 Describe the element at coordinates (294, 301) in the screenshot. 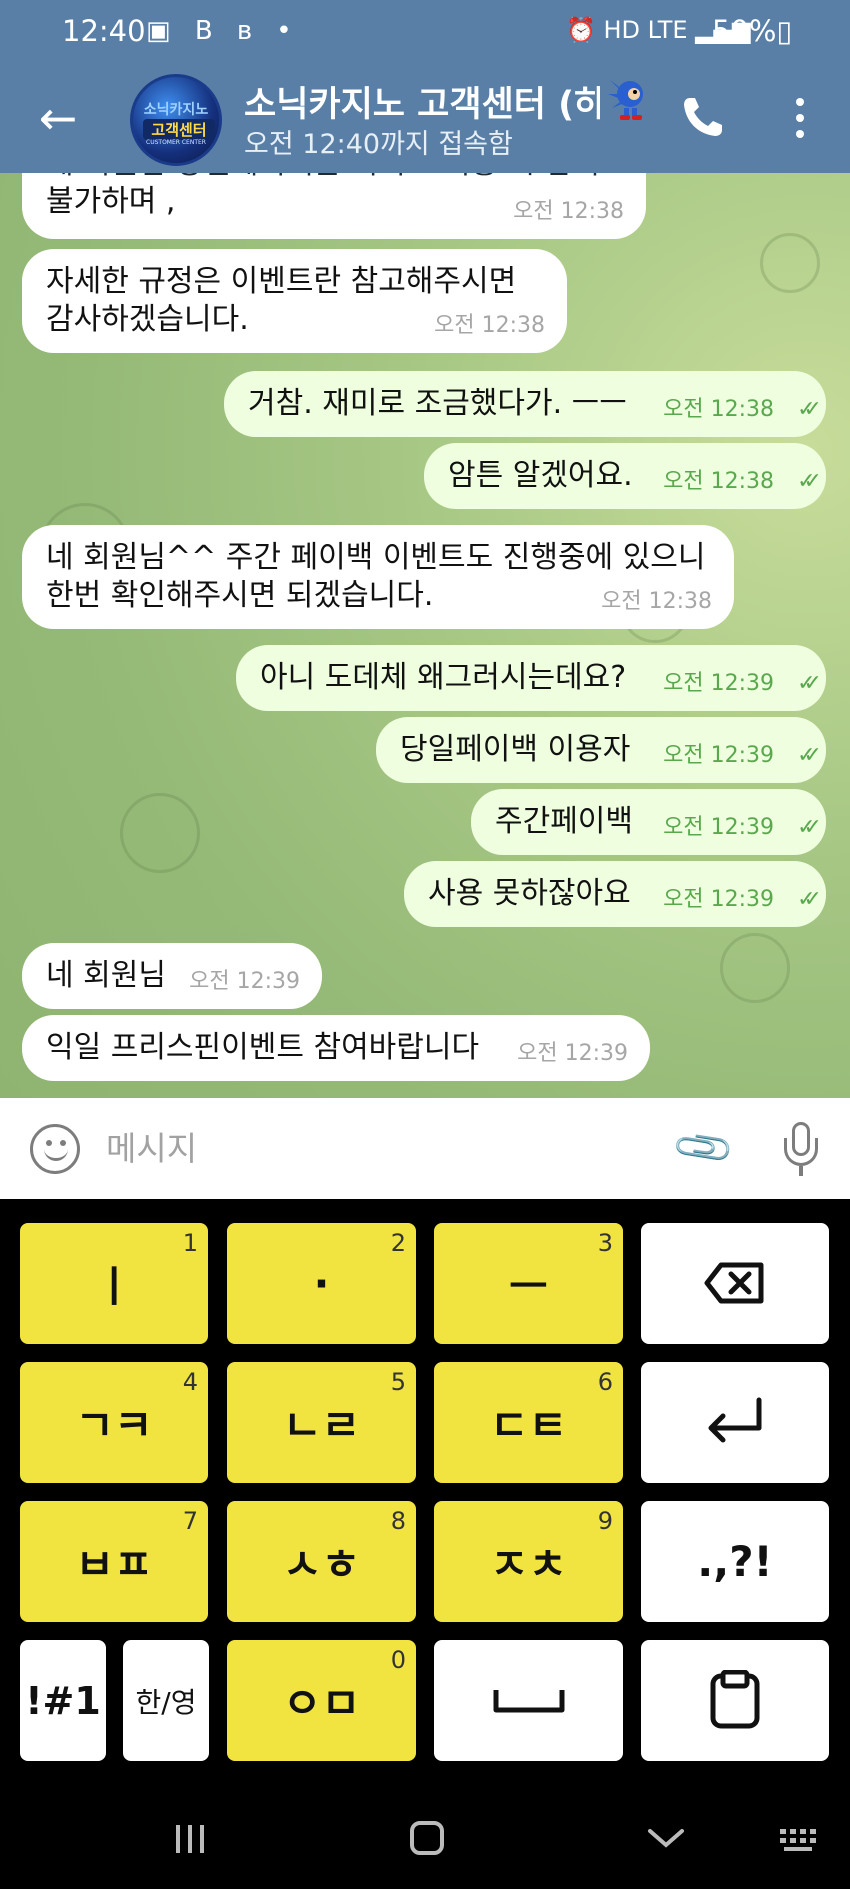

I see `message-bubble-incoming: 자세한 규정은 이벤트란 참고해주시면 감사하겠습니다. 오전 12:38` at that location.